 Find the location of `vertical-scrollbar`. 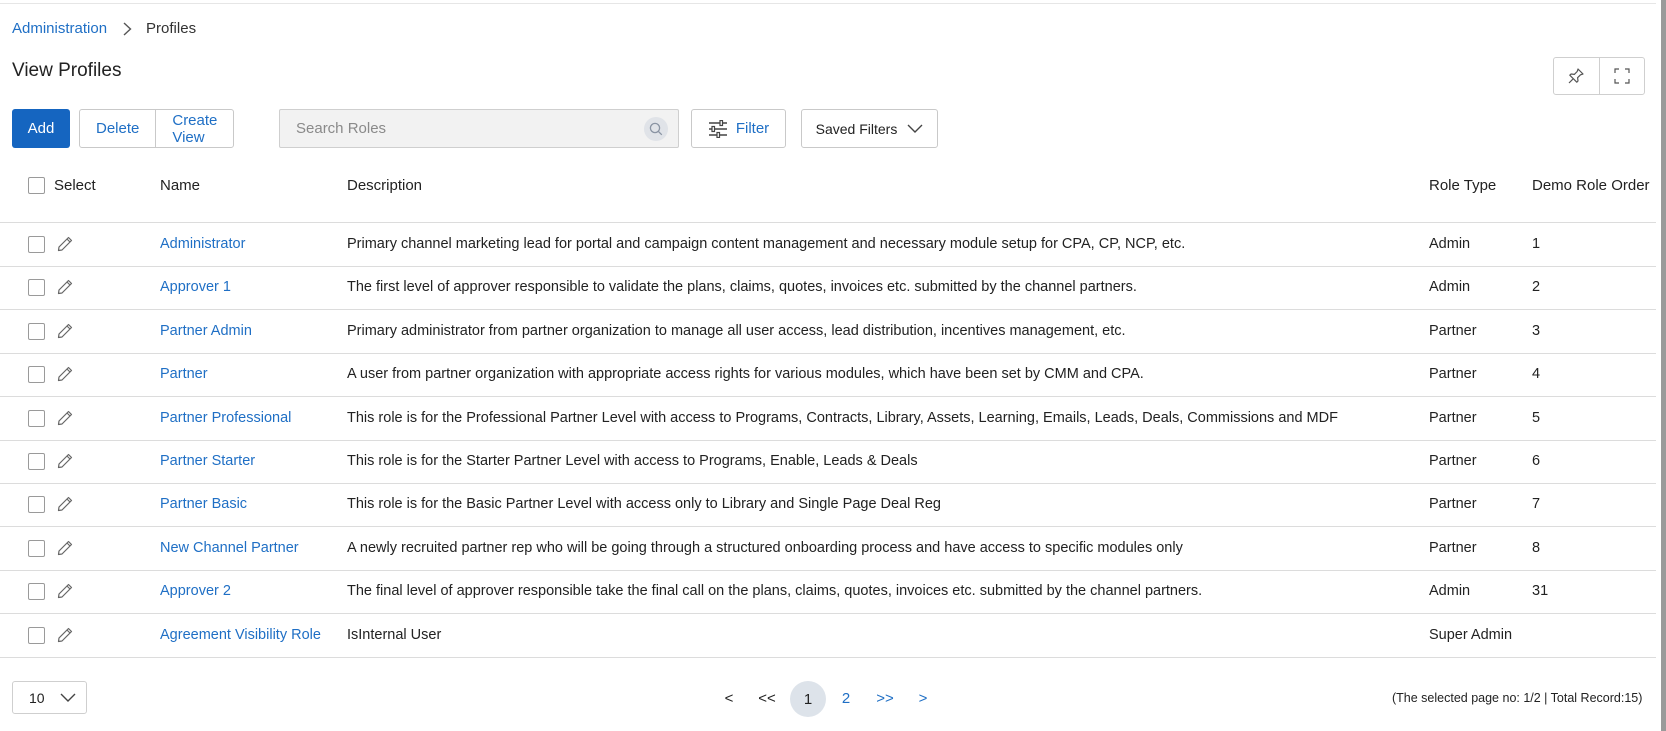

vertical-scrollbar is located at coordinates (1663, 365).